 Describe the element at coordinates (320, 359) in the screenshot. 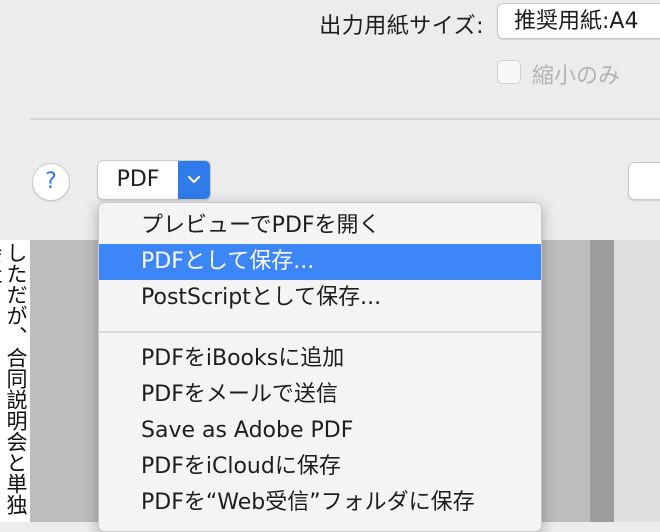

I see `menu-item-add-to-ibooks: PDFをiBooksに追加` at that location.